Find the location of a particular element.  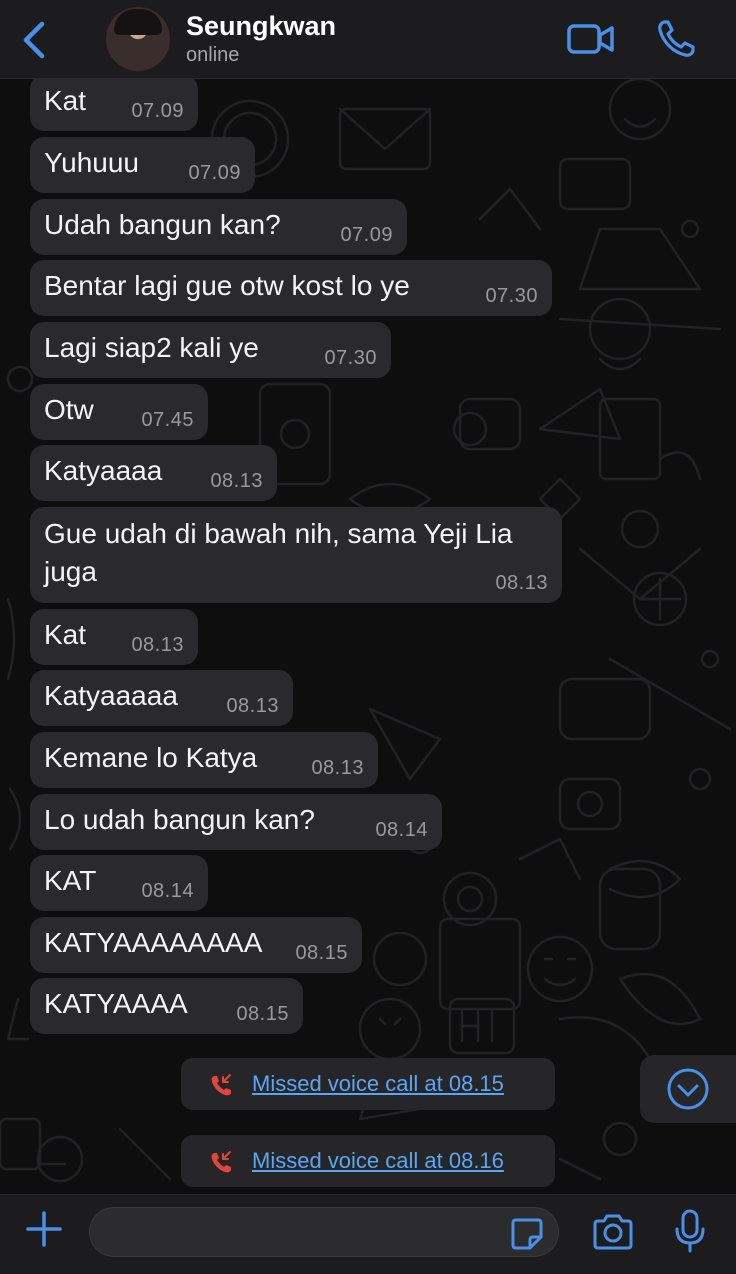

message-time: 07.45 is located at coordinates (167, 420).